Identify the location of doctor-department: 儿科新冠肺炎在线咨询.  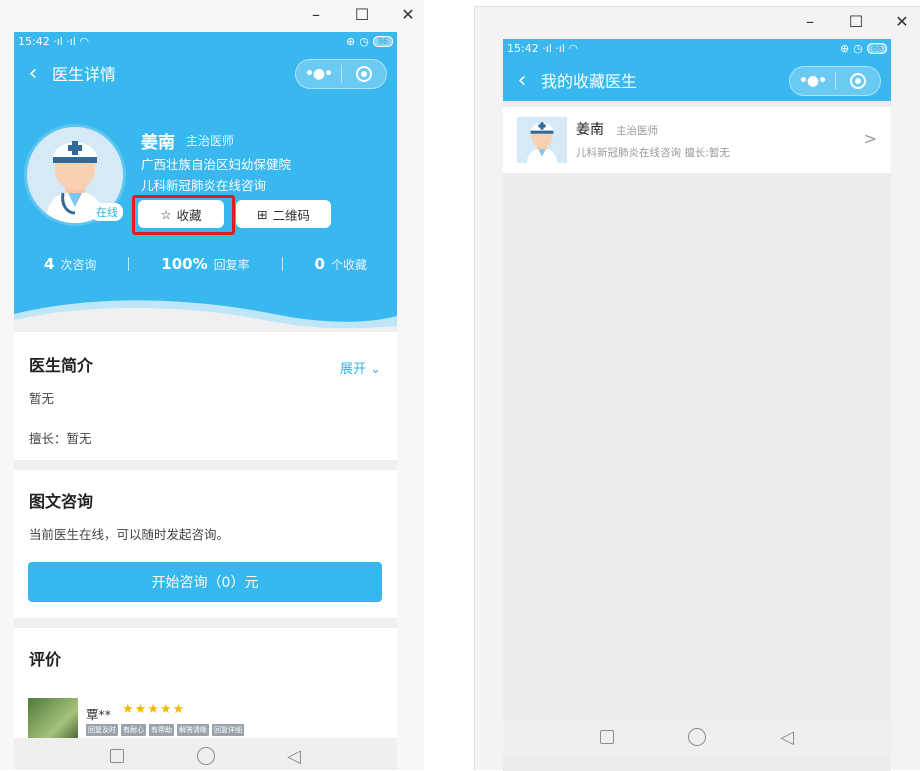
(204, 185).